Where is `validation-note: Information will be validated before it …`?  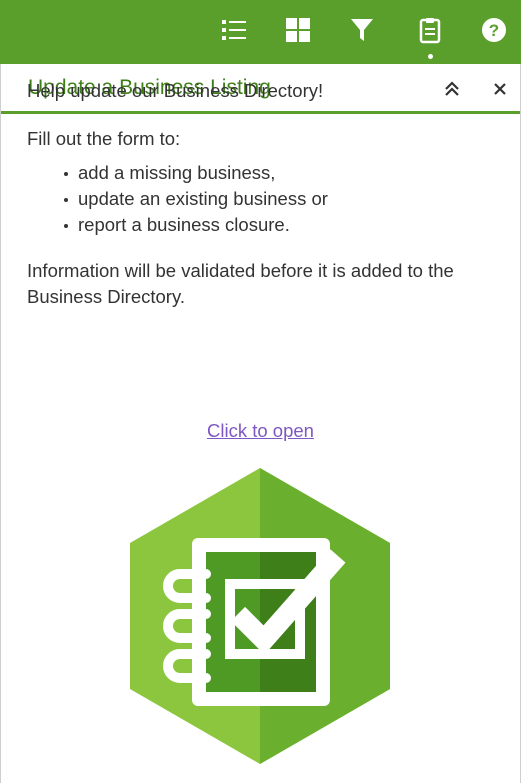
validation-note: Information will be validated before it … is located at coordinates (240, 283).